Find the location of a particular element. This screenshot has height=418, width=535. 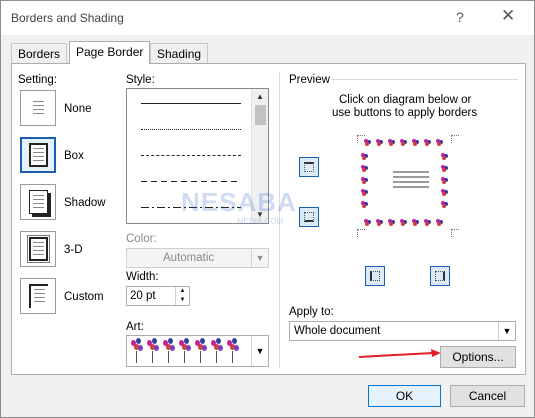

preview-label: Preview is located at coordinates (309, 80).